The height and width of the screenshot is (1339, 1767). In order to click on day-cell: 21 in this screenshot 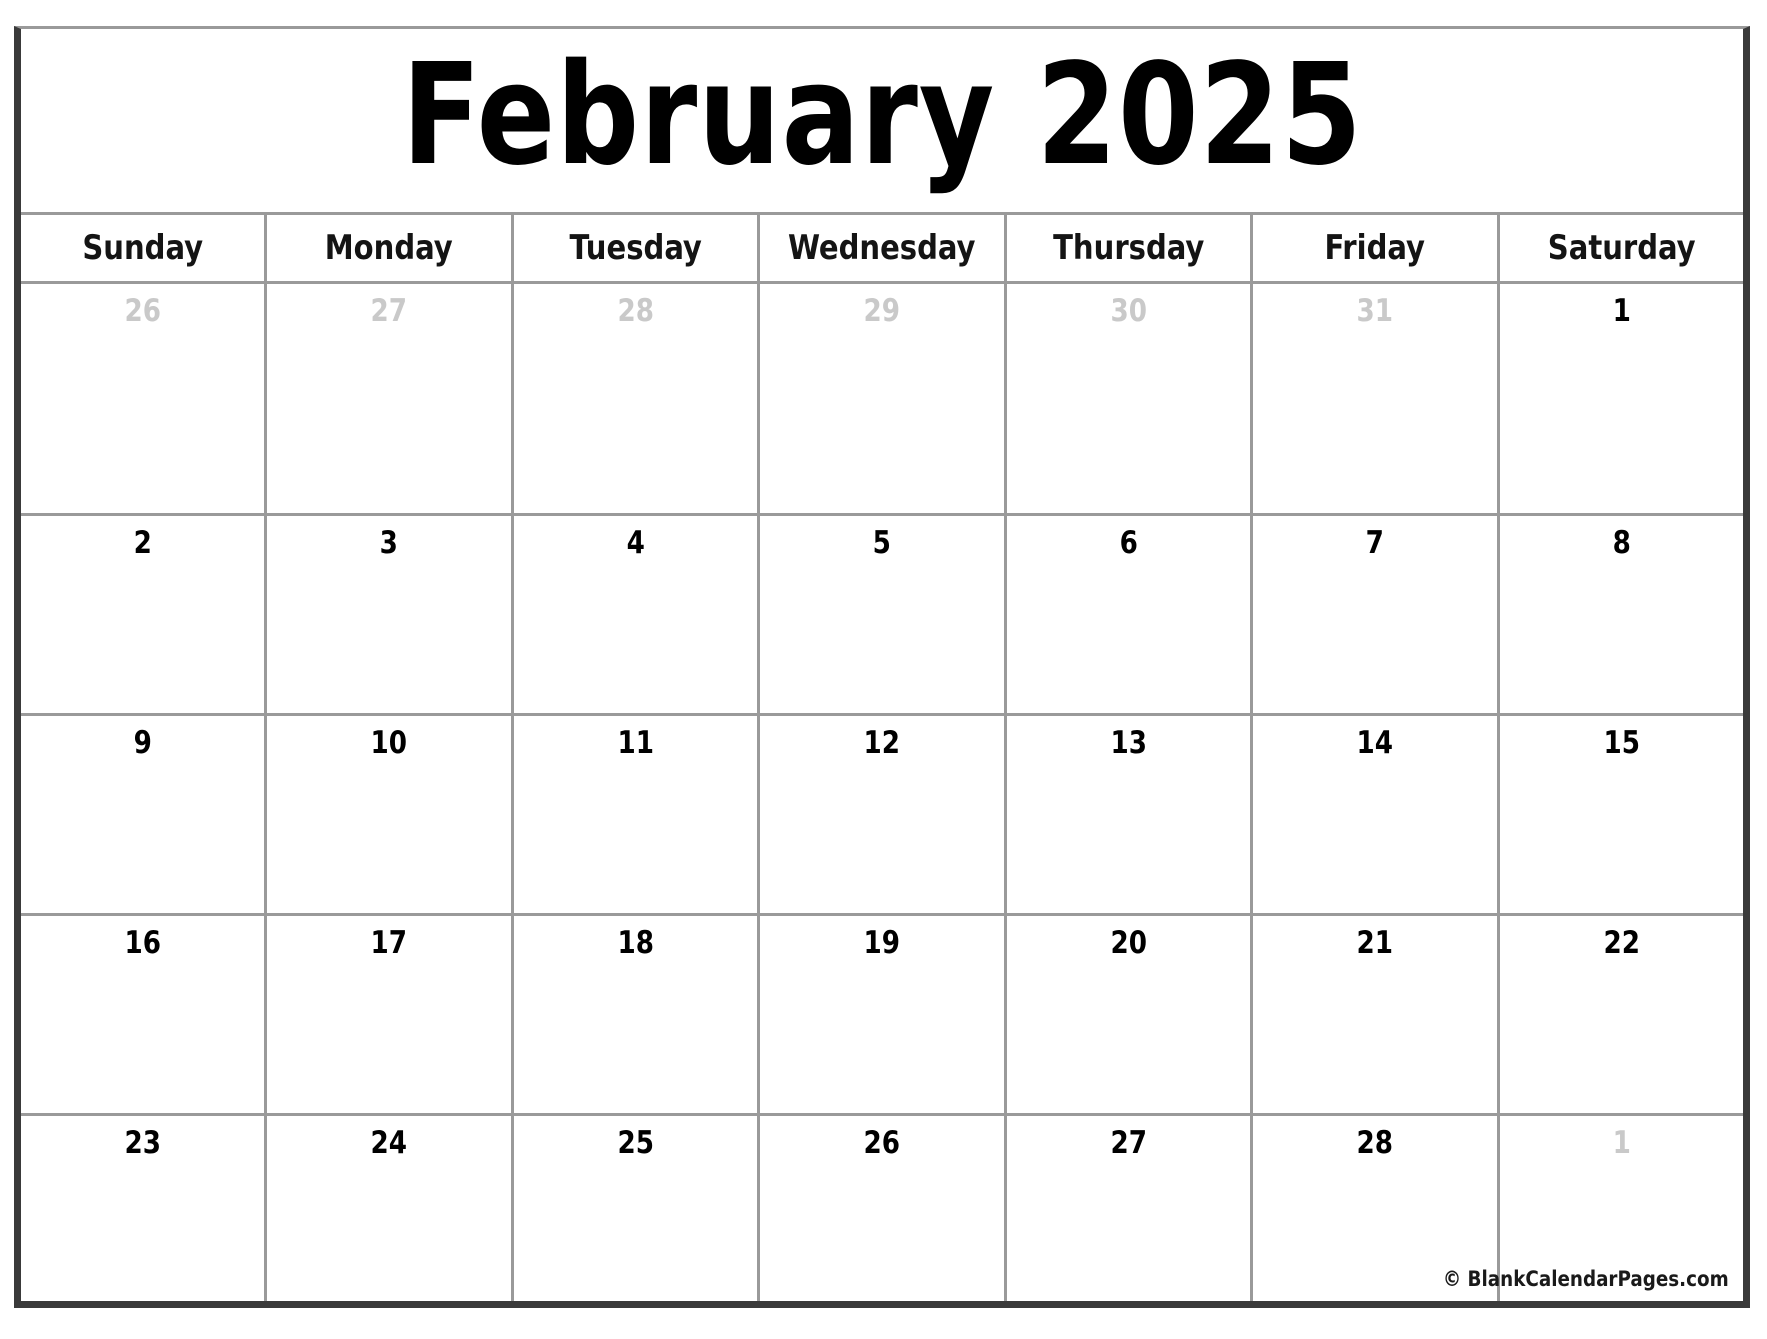, I will do `click(1376, 1014)`.